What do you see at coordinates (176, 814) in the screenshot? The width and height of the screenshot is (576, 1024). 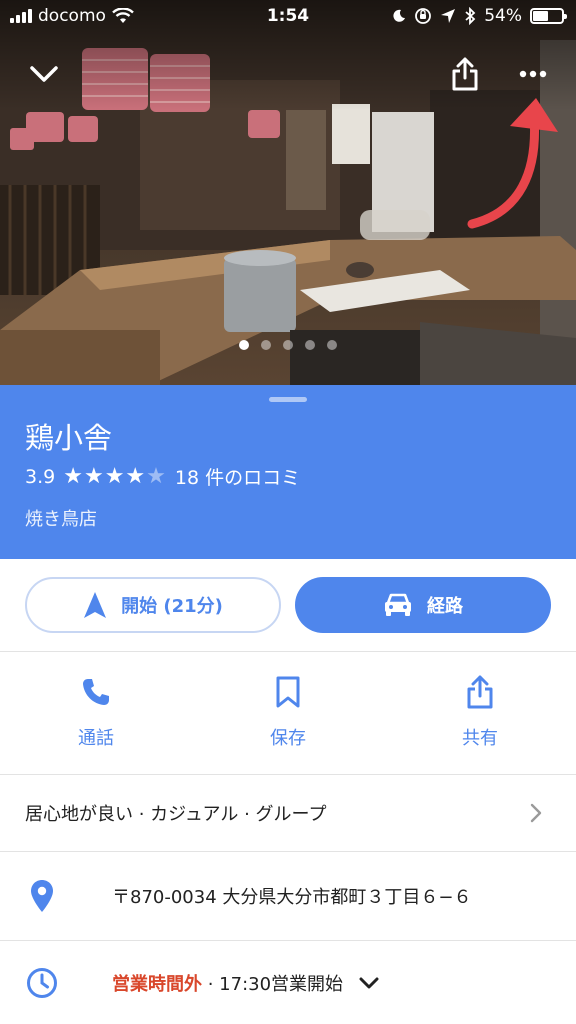 I see `attributes-text: 居心地が良い · カジュアル · グループ` at bounding box center [176, 814].